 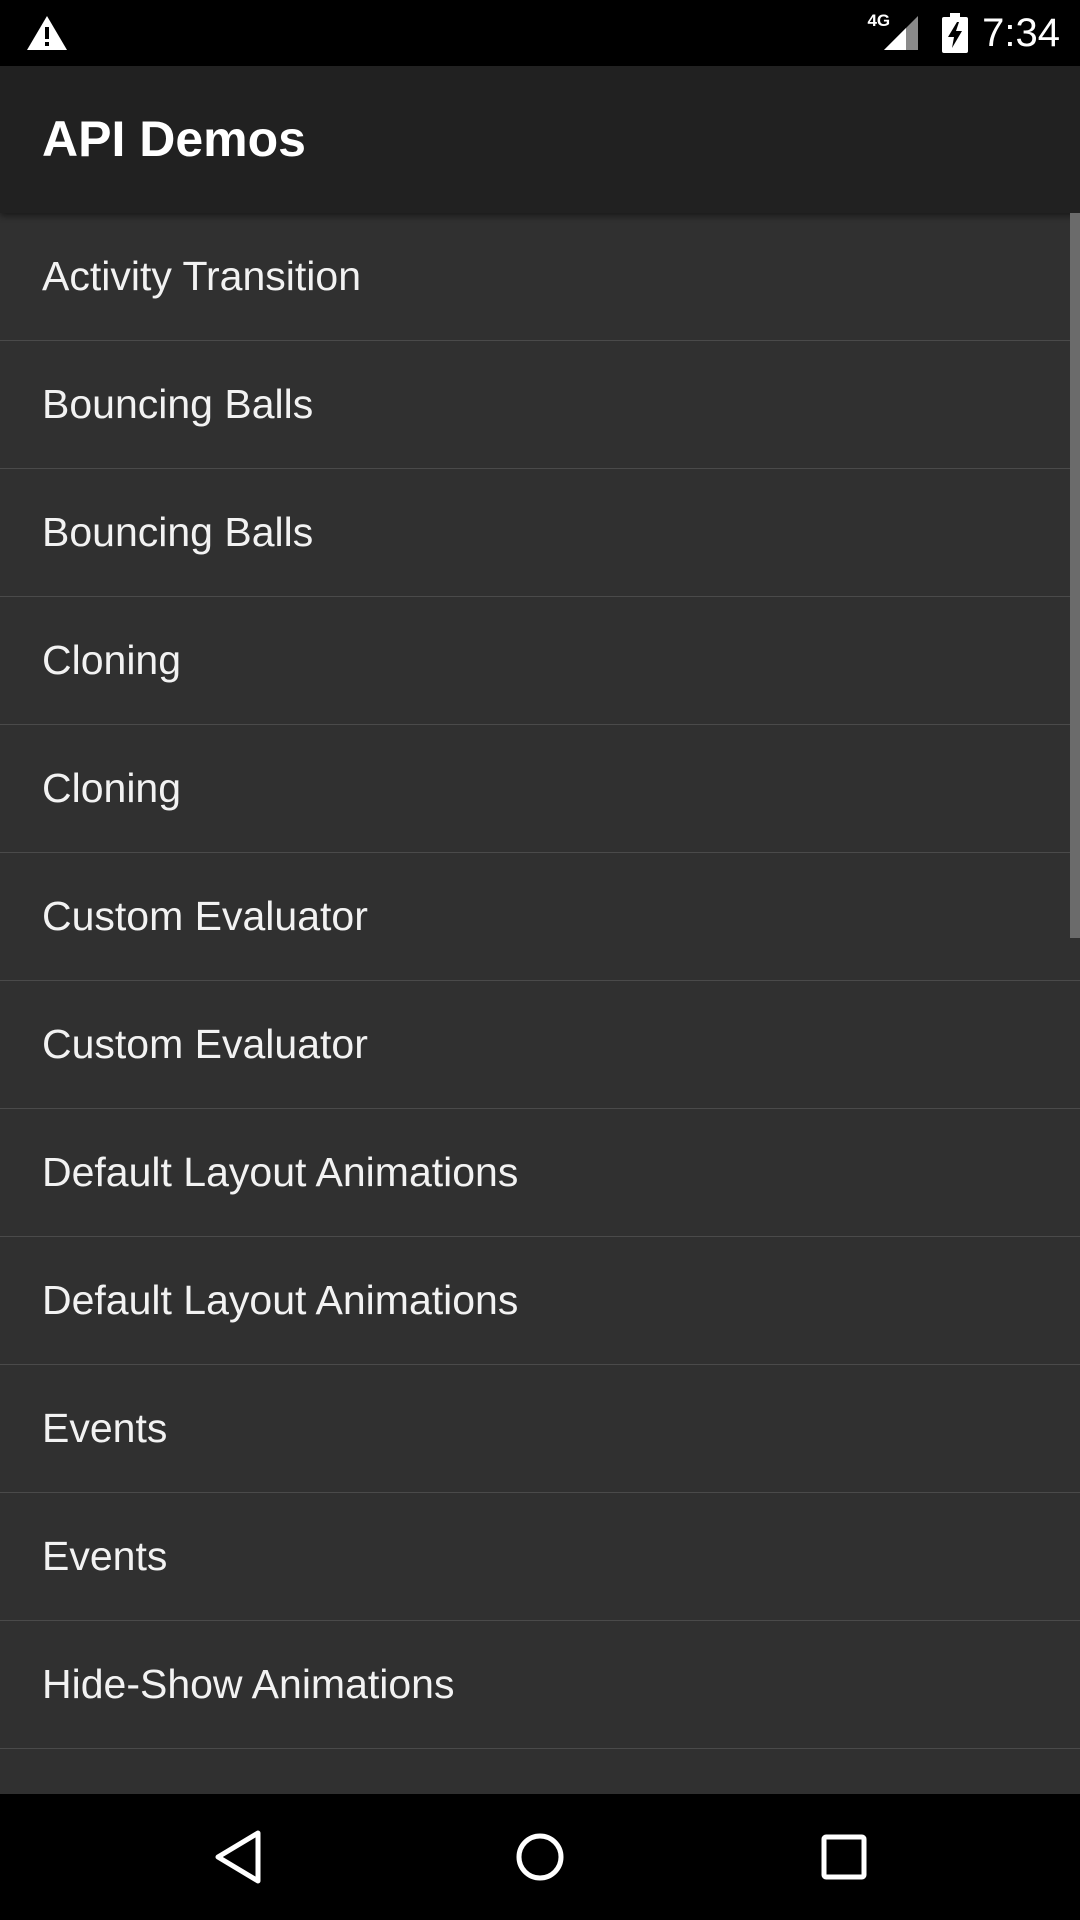 I want to click on clock: 7:34, so click(x=1021, y=32).